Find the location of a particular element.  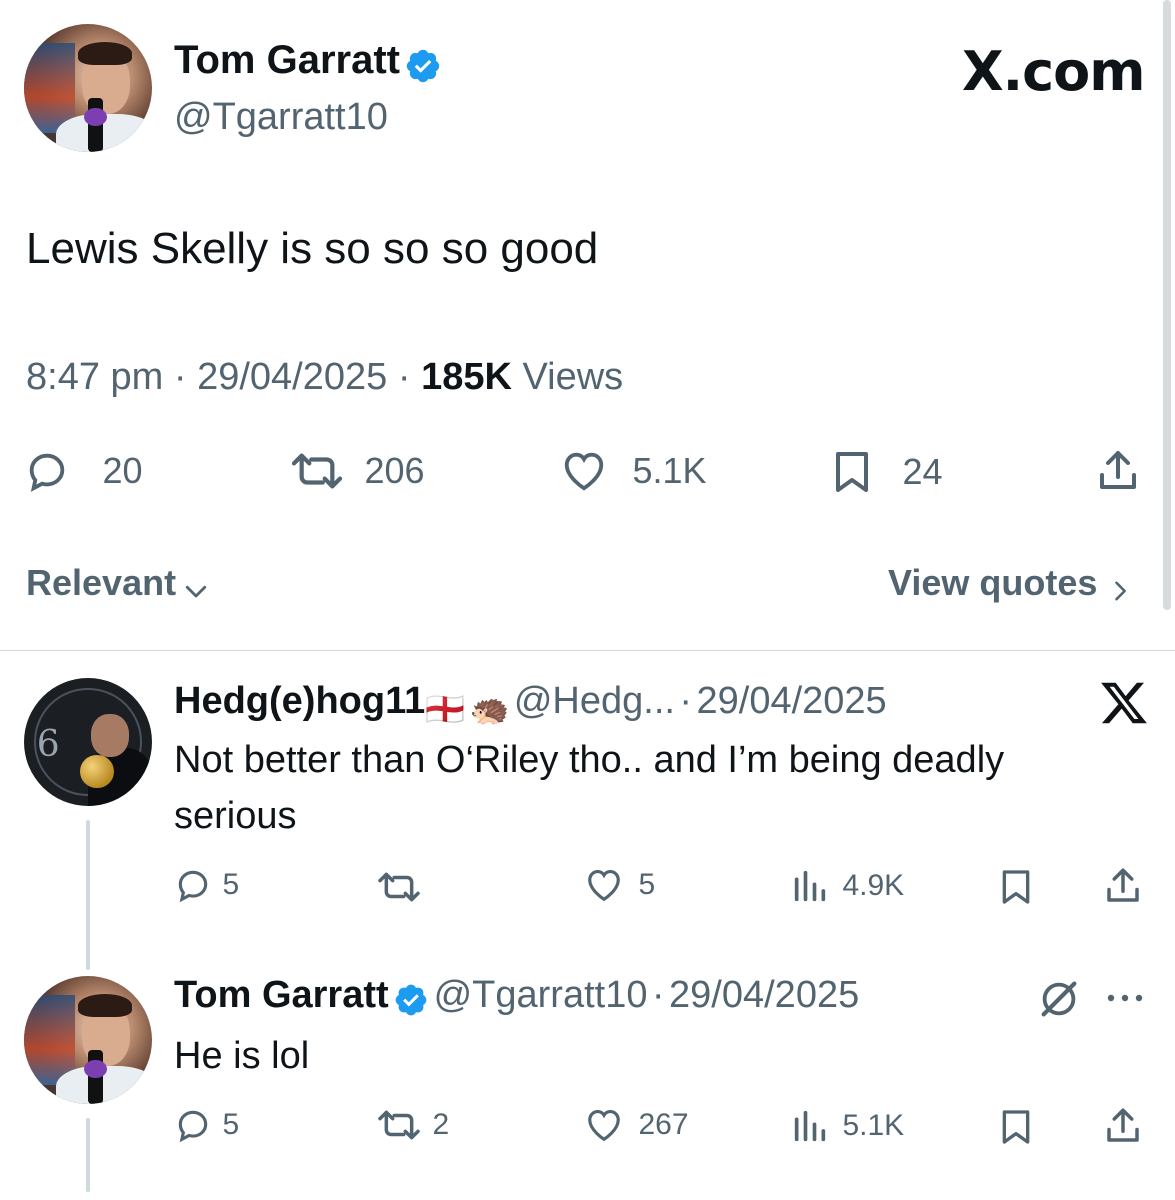

reply-author-name: Hedg(e)hog11 is located at coordinates (299, 701).